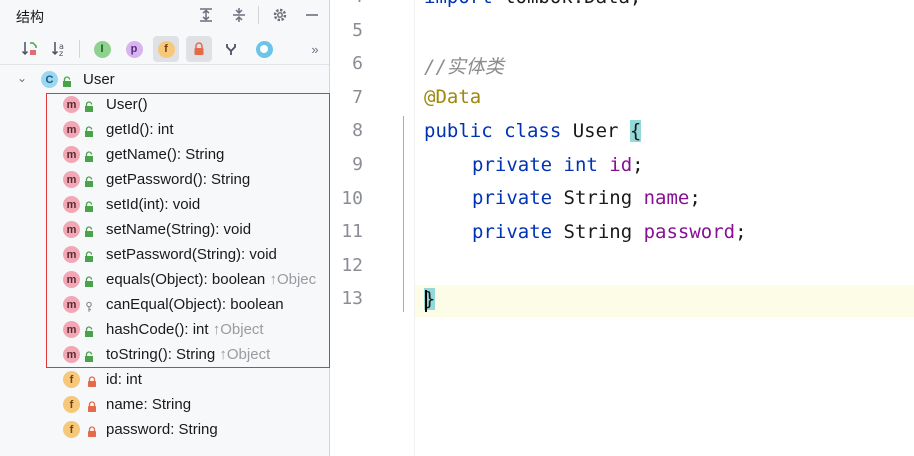 The height and width of the screenshot is (456, 914). Describe the element at coordinates (164, 15) in the screenshot. I see `panel-header: 结构` at that location.